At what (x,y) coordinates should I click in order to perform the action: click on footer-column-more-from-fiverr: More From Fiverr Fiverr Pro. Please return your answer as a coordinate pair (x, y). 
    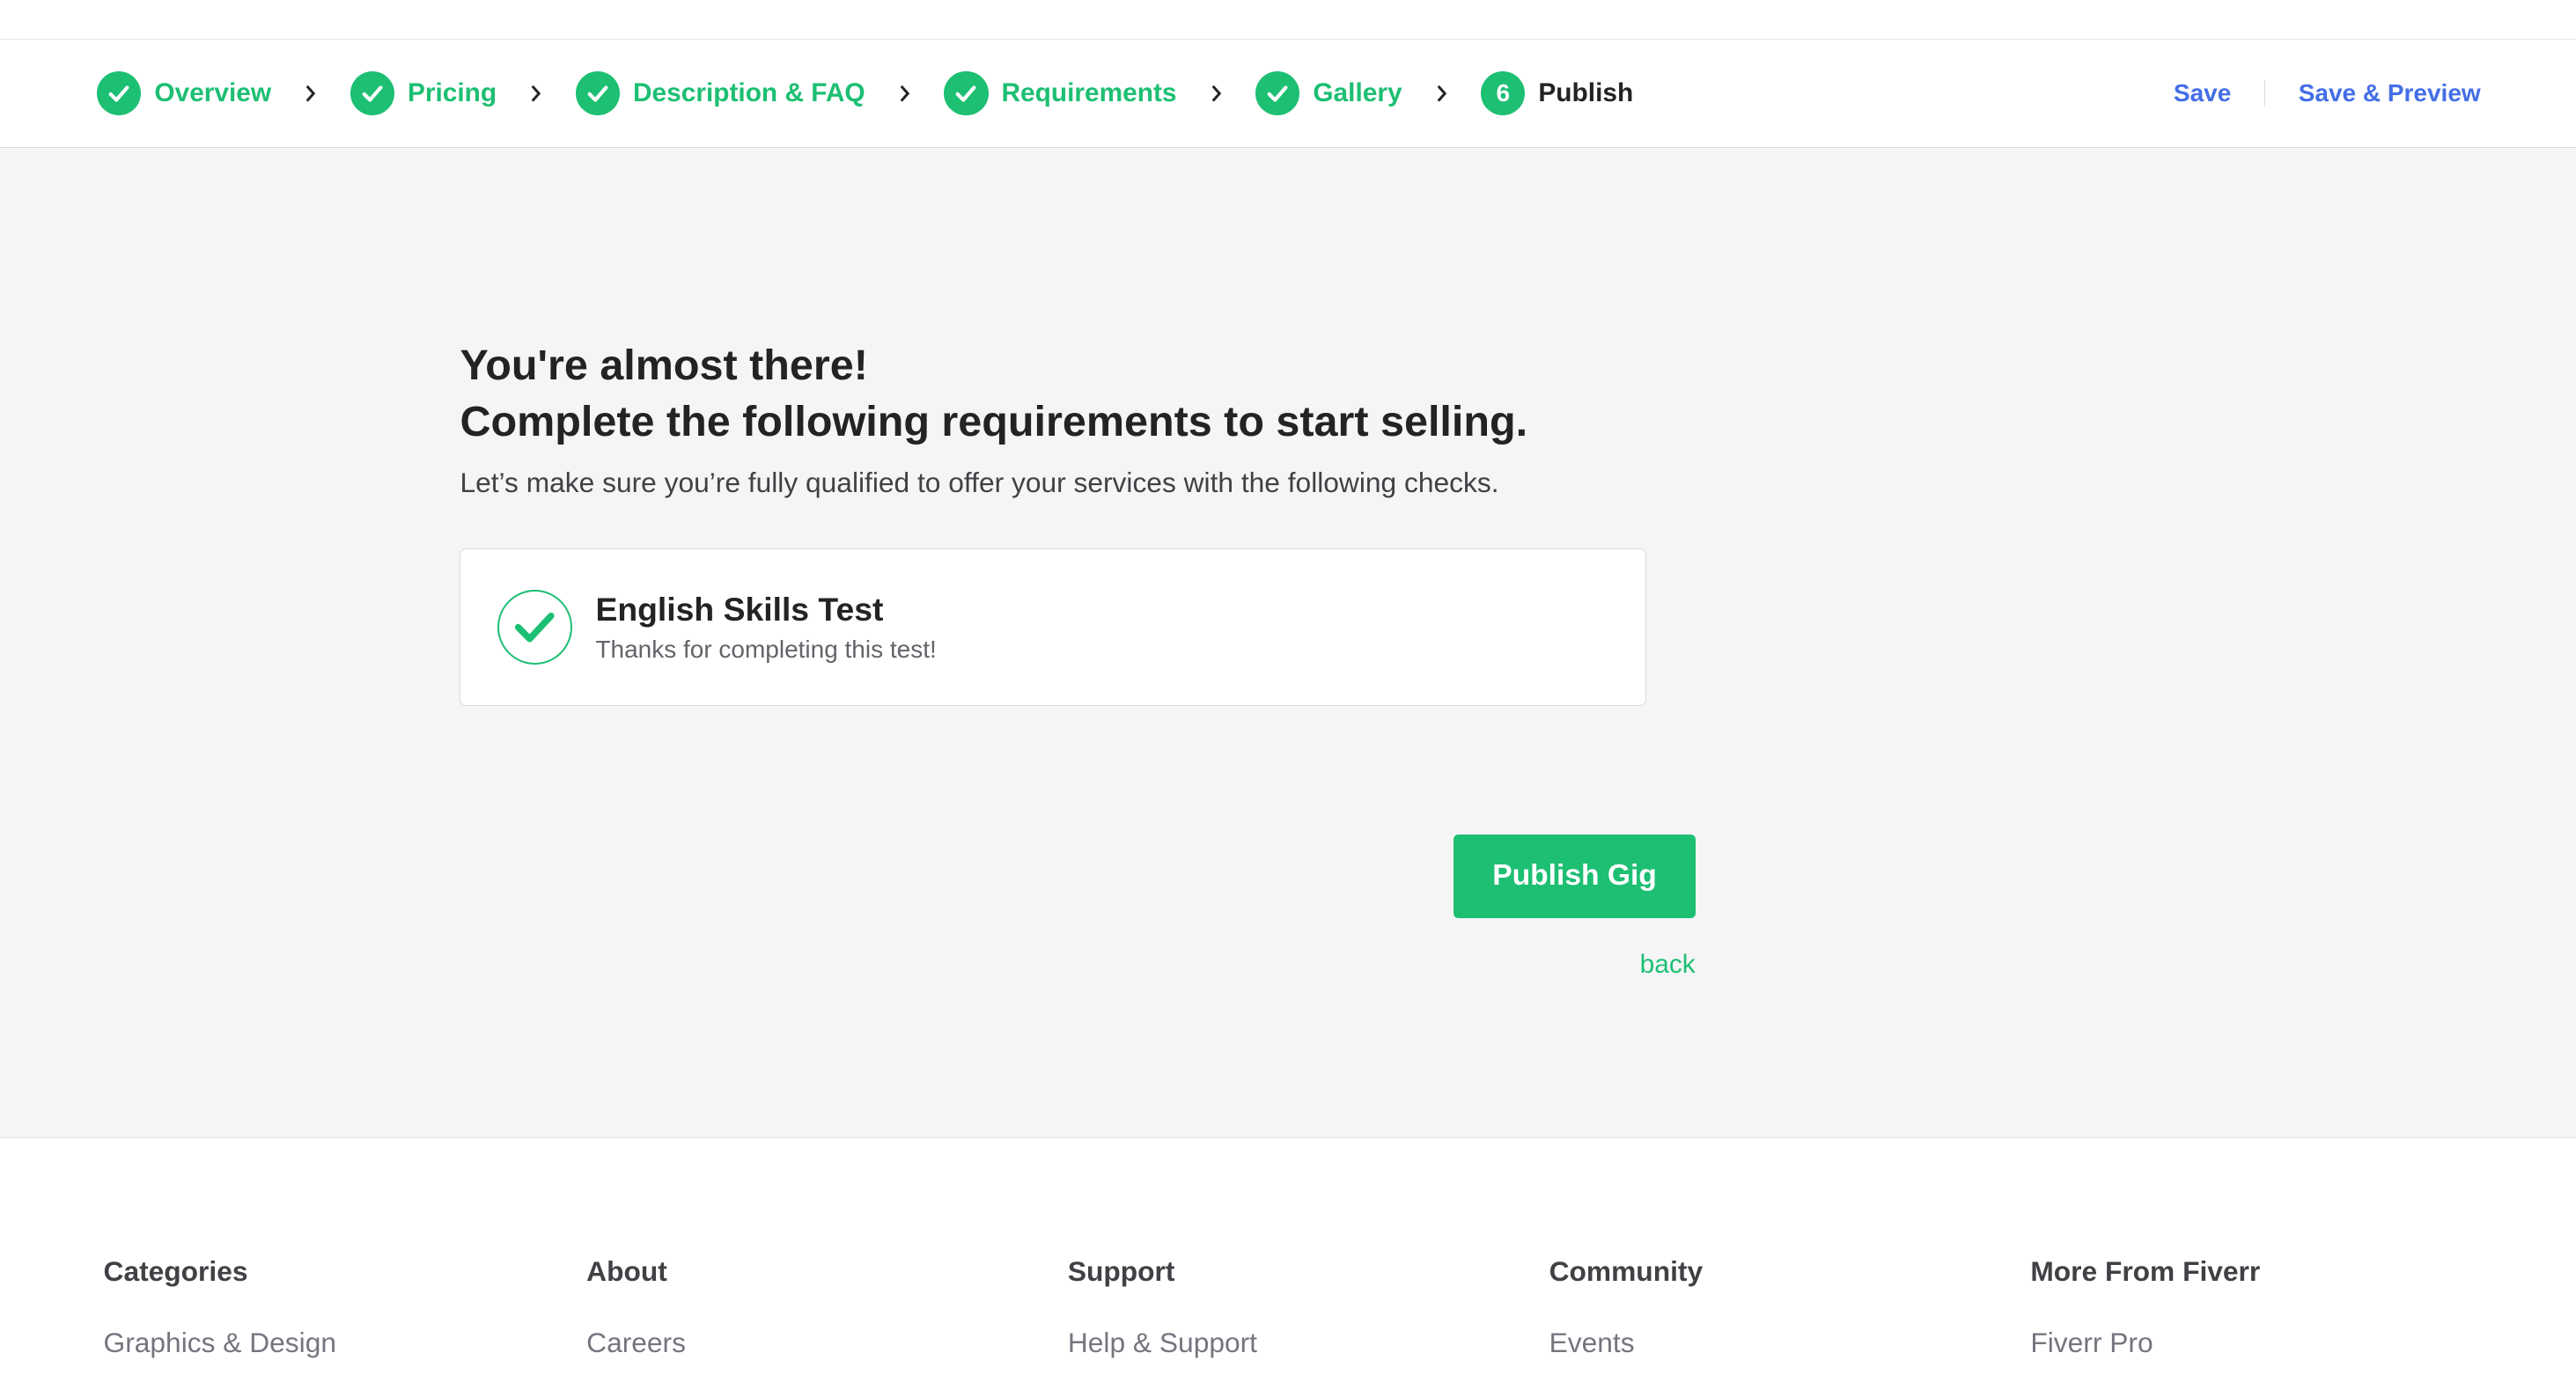
    Looking at the image, I should click on (2145, 1307).